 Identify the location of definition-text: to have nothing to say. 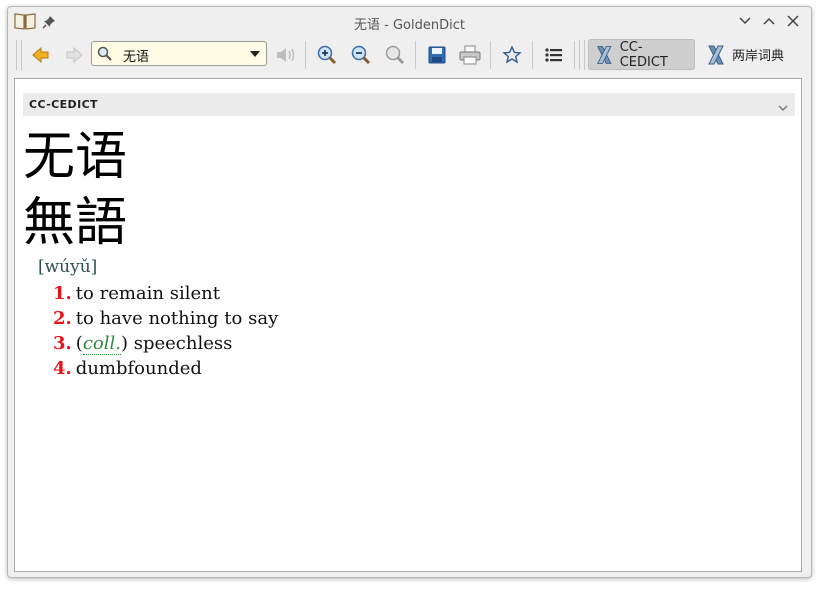
(177, 318).